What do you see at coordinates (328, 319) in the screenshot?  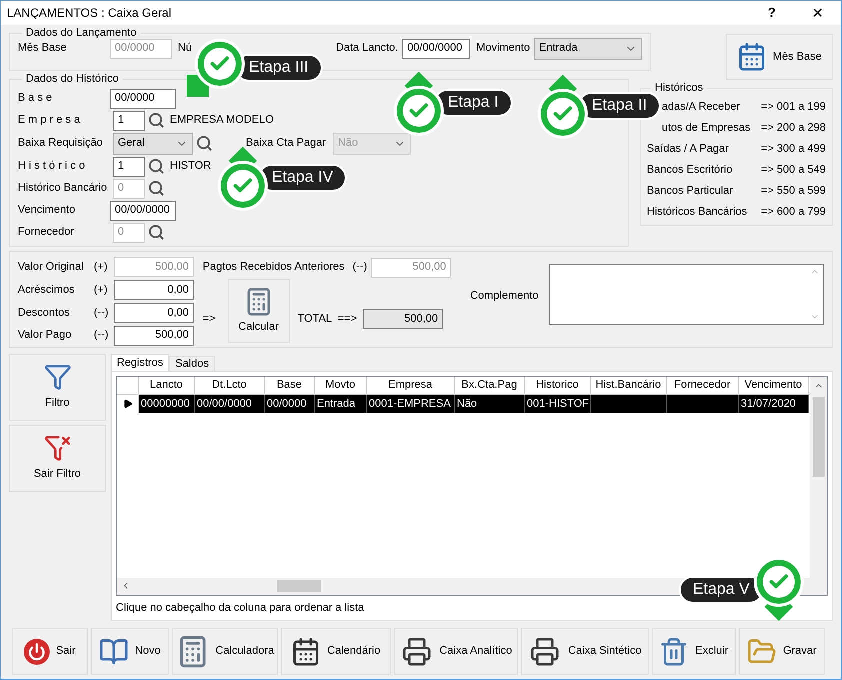 I see `total-label: TOTAL ==>` at bounding box center [328, 319].